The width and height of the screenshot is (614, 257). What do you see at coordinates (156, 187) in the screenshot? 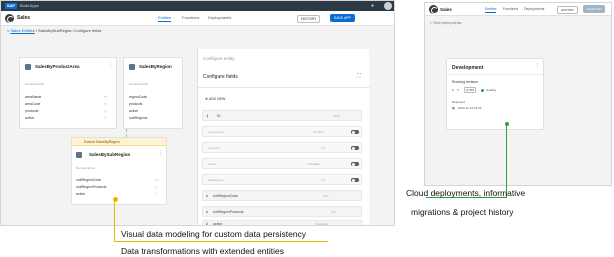
I see `field-type-icon: [ ]` at bounding box center [156, 187].